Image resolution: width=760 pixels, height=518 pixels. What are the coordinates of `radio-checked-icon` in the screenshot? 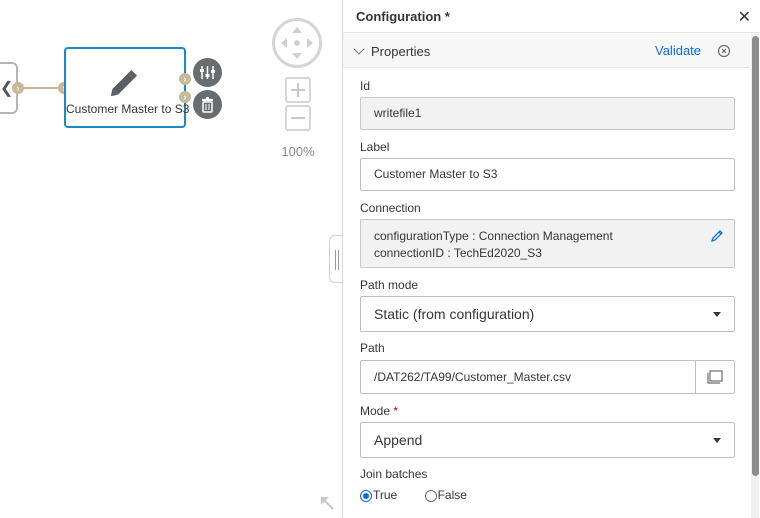 It's located at (366, 495).